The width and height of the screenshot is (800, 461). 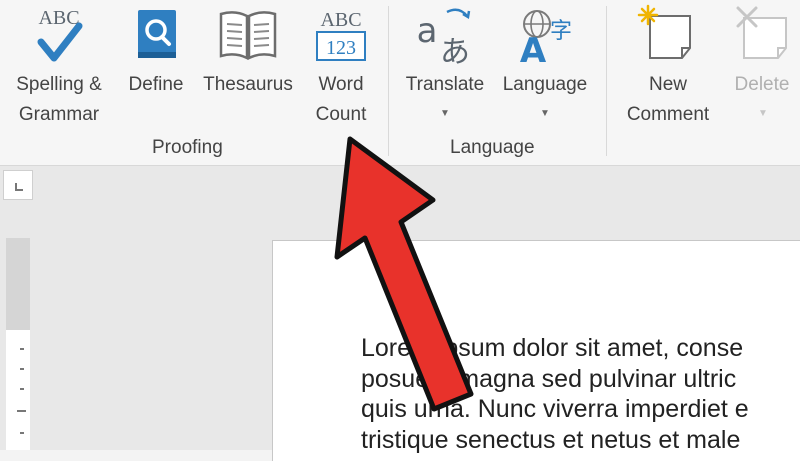 I want to click on ruler-margin-shade, so click(x=18, y=284).